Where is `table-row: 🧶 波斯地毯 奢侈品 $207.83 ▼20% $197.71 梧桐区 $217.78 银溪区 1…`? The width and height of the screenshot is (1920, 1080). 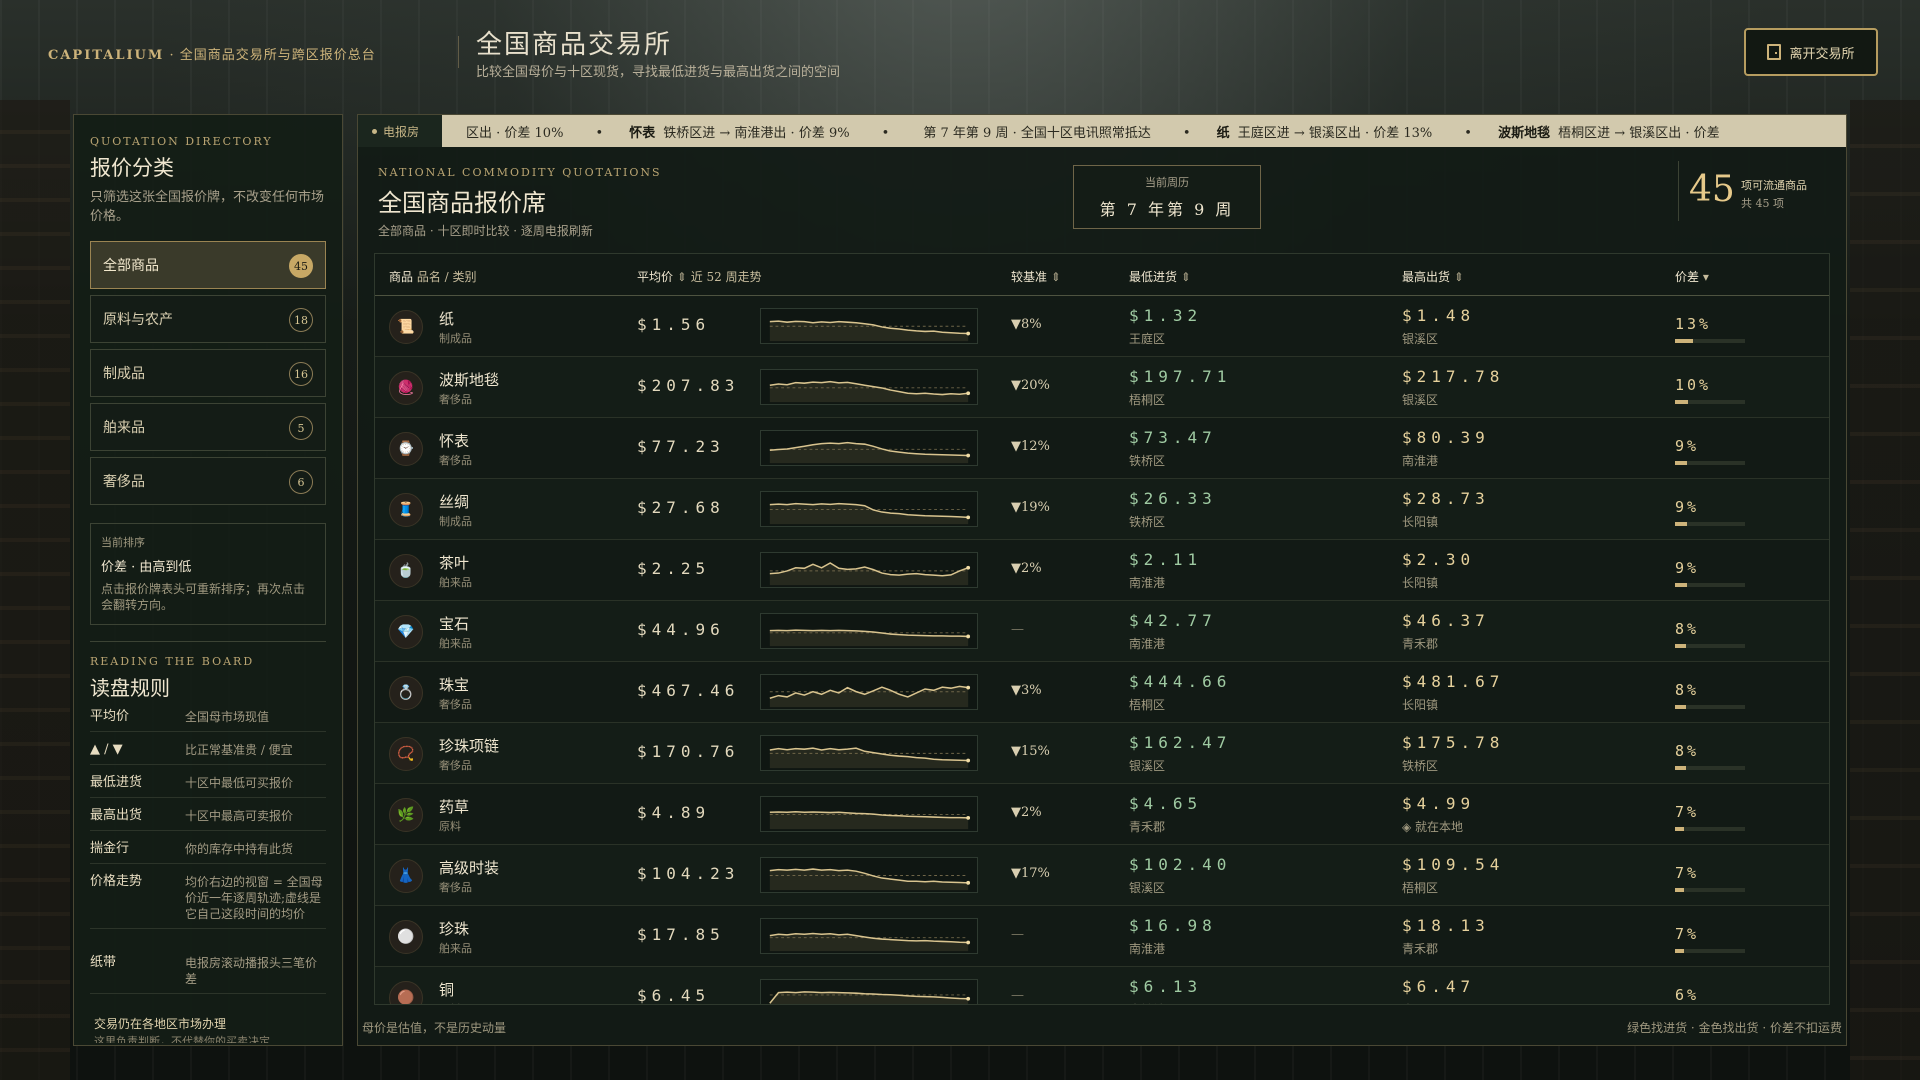 table-row: 🧶 波斯地毯 奢侈品 $207.83 ▼20% $197.71 梧桐区 $217.78 银溪区 1… is located at coordinates (1102, 387).